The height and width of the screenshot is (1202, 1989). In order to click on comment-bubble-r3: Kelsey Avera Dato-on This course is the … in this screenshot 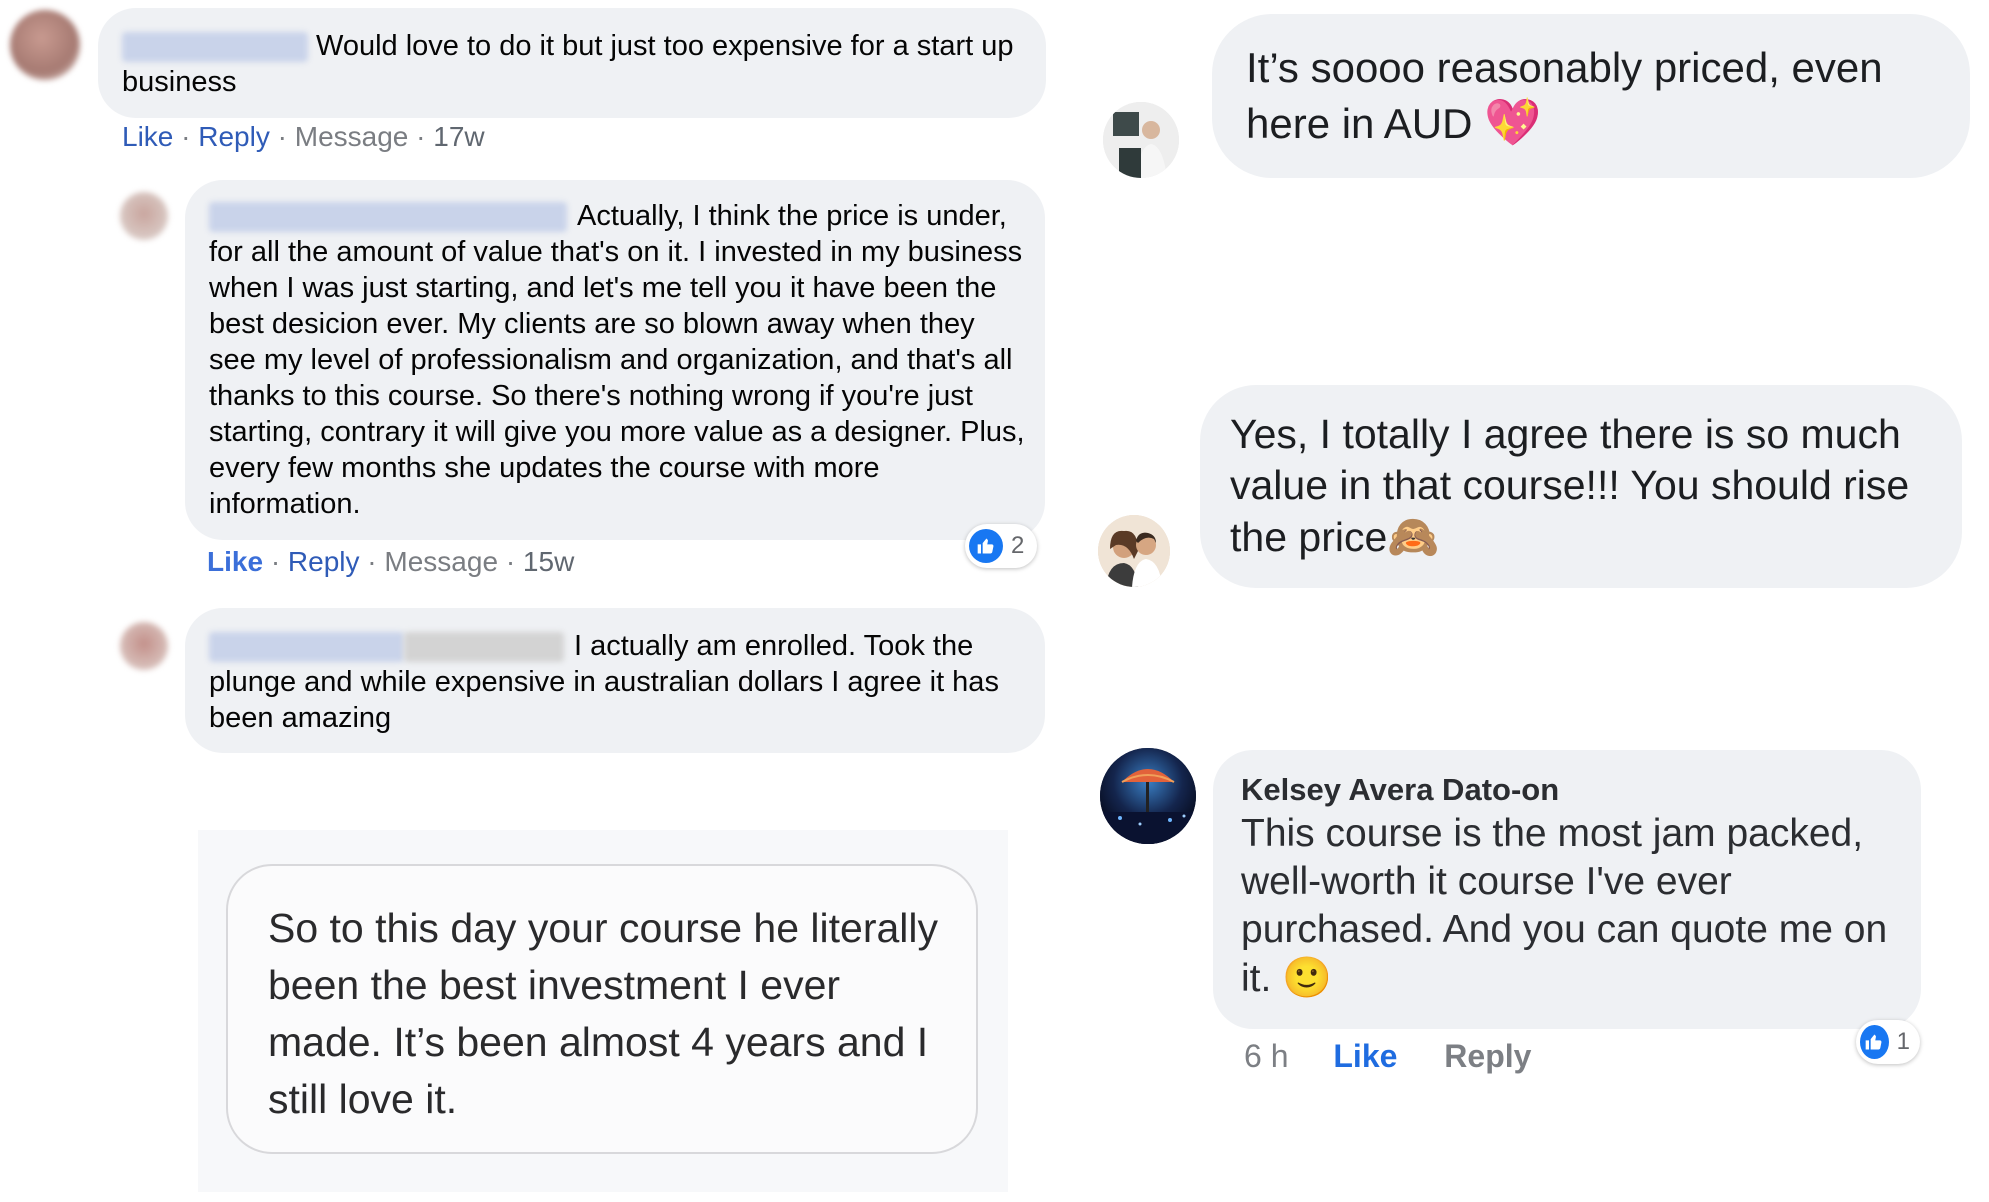, I will do `click(1567, 889)`.